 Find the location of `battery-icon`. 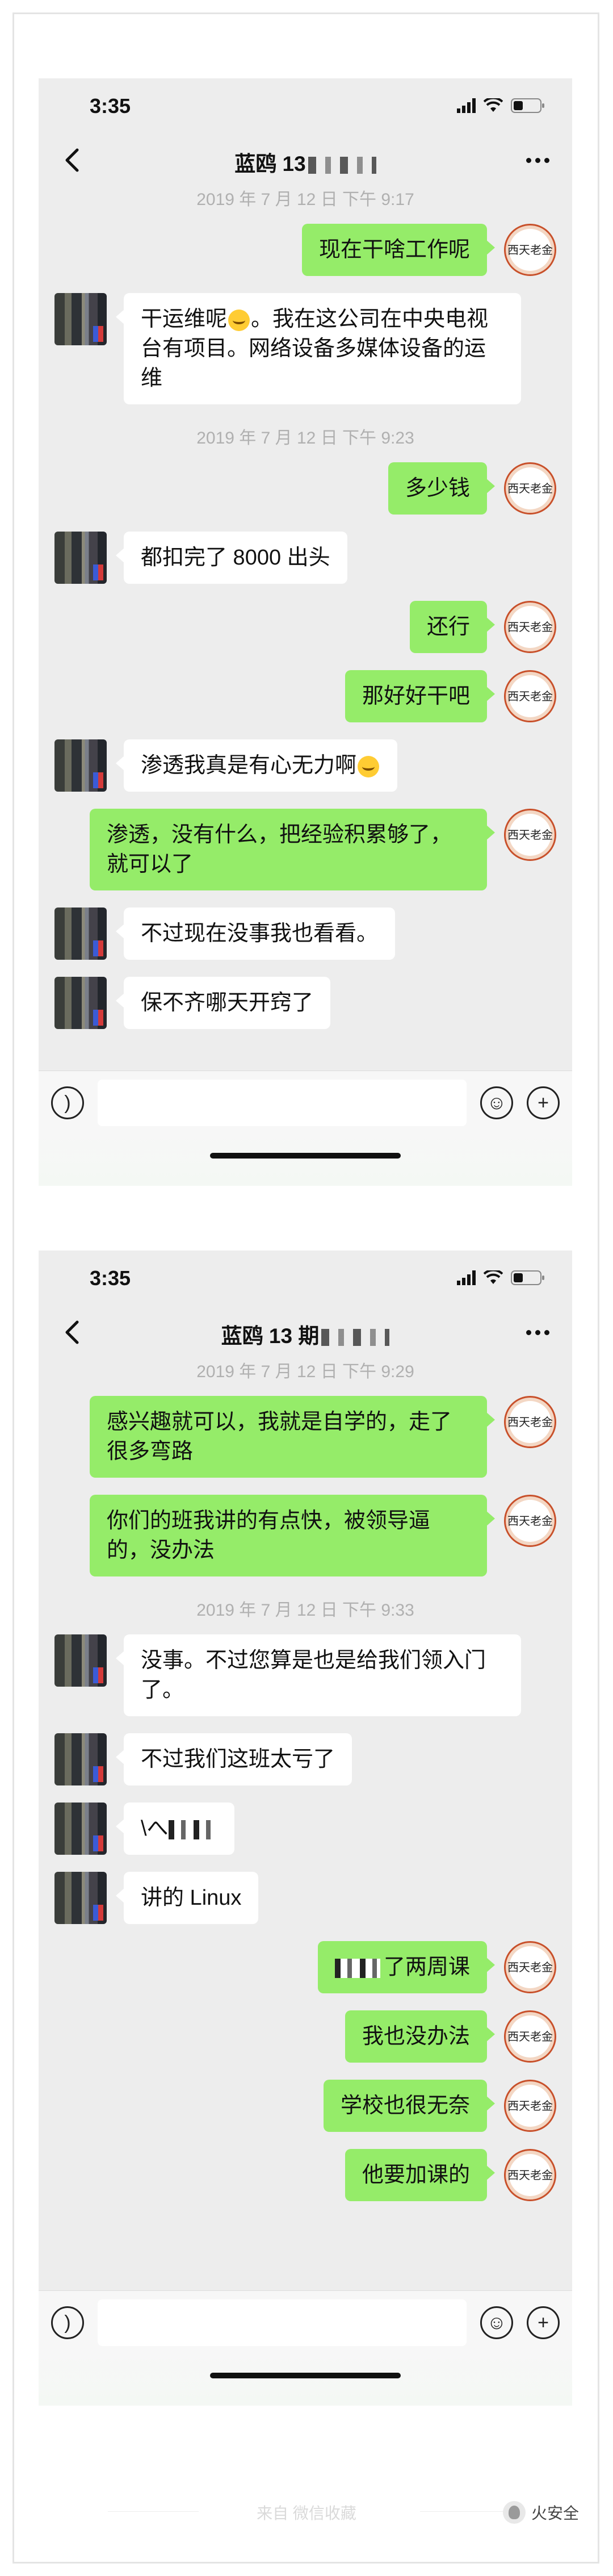

battery-icon is located at coordinates (527, 105).